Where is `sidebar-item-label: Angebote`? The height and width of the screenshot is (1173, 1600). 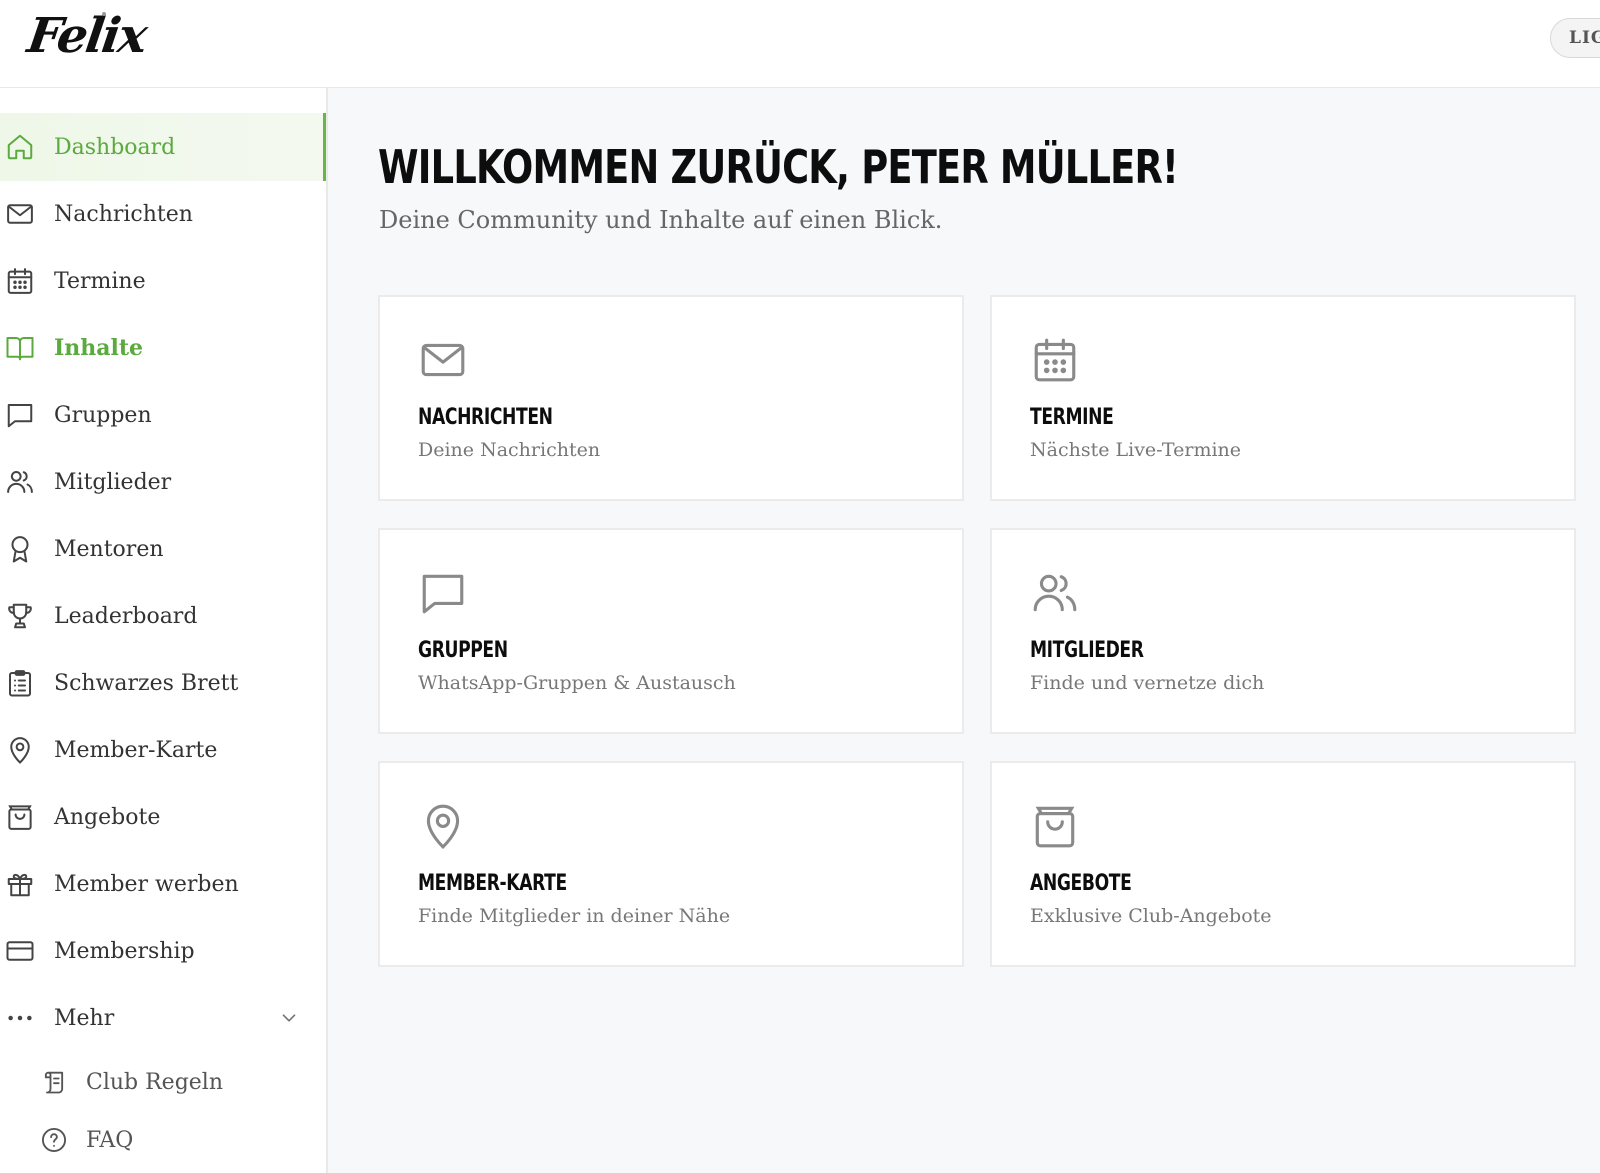
sidebar-item-label: Angebote is located at coordinates (107, 817).